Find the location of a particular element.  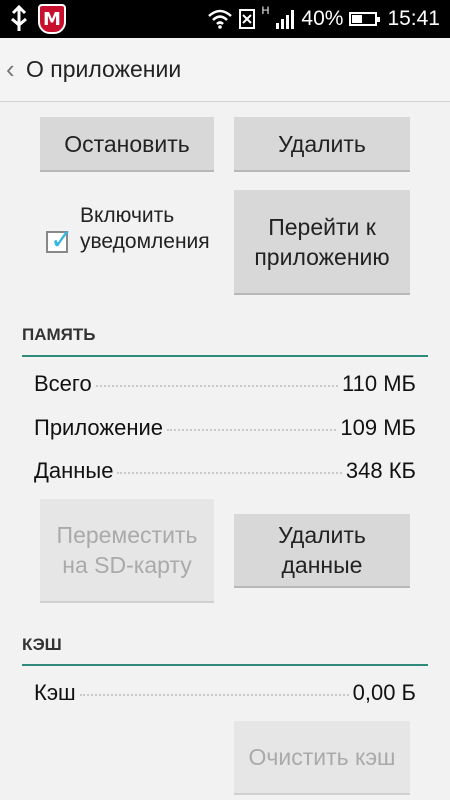

stop-button: Остановить is located at coordinates (127, 144).